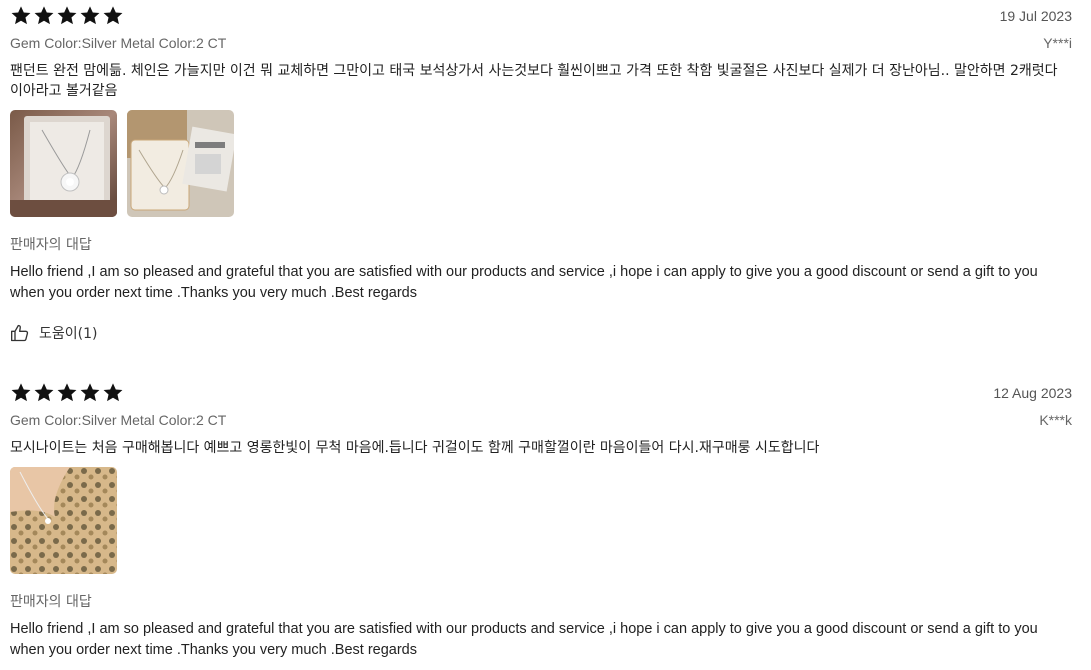 This screenshot has height=670, width=1091. I want to click on helpful-count-label: 도움이(1), so click(68, 334).